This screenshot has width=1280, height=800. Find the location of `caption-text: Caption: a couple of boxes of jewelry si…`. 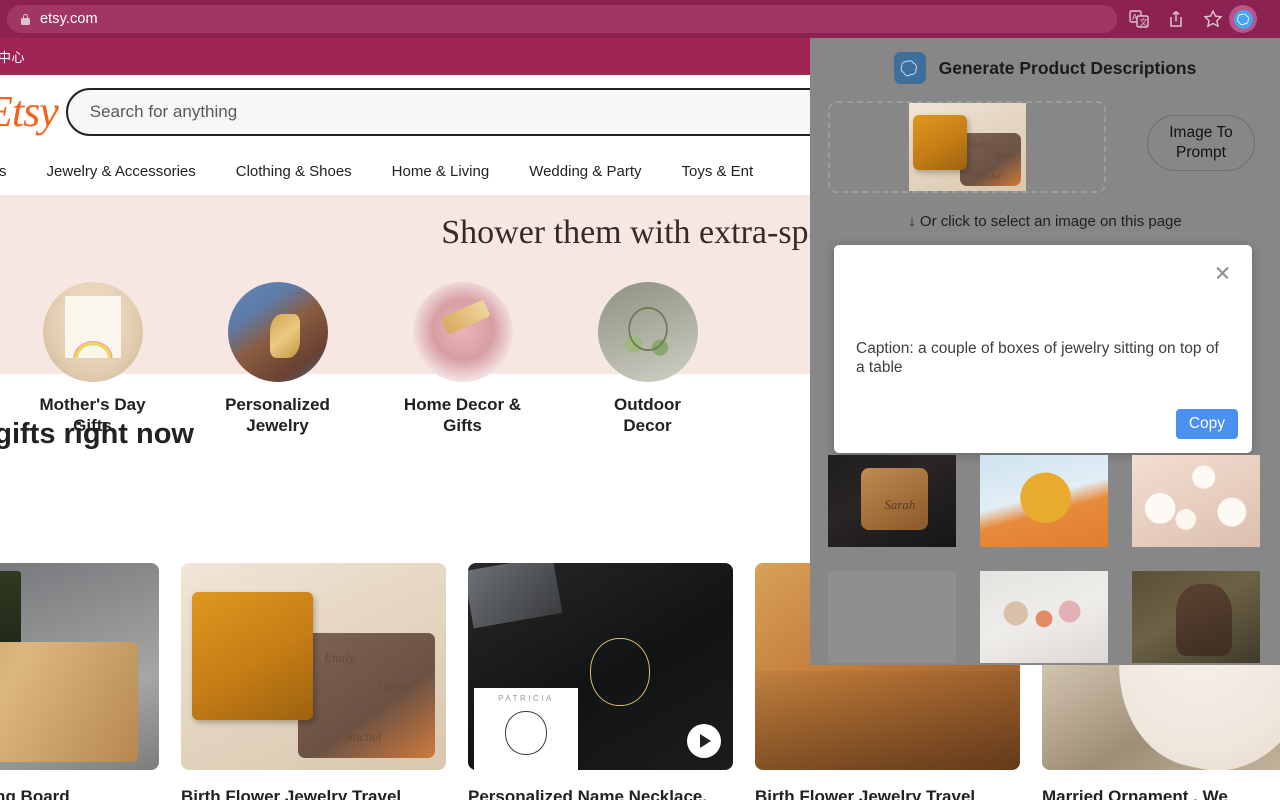

caption-text: Caption: a couple of boxes of jewelry si… is located at coordinates (1037, 358).